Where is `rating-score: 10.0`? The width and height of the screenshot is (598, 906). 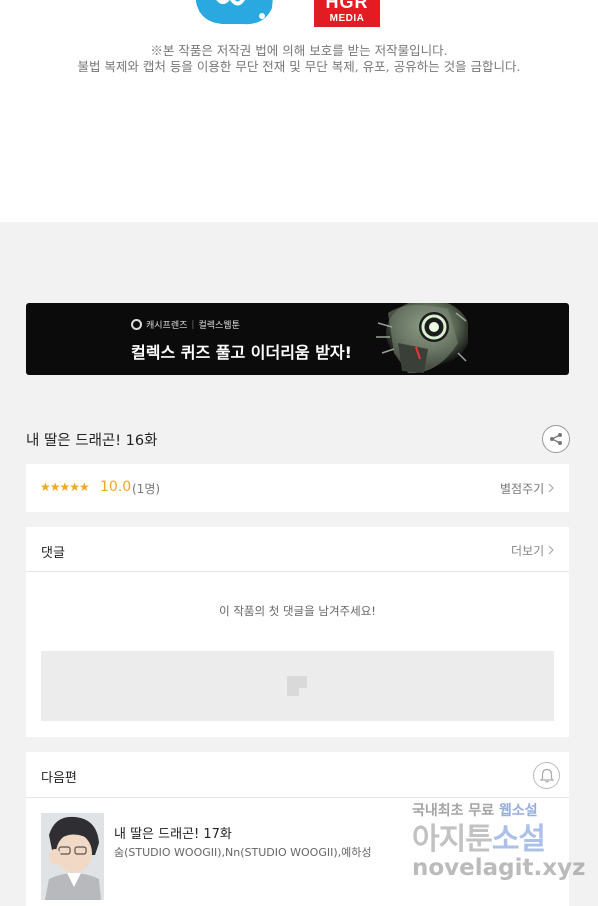
rating-score: 10.0 is located at coordinates (116, 487).